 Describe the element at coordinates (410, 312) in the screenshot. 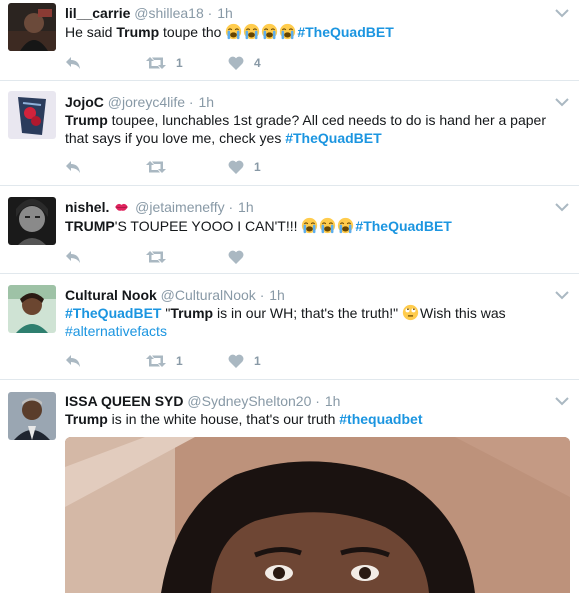

I see `rolling-eyes-emoji` at that location.